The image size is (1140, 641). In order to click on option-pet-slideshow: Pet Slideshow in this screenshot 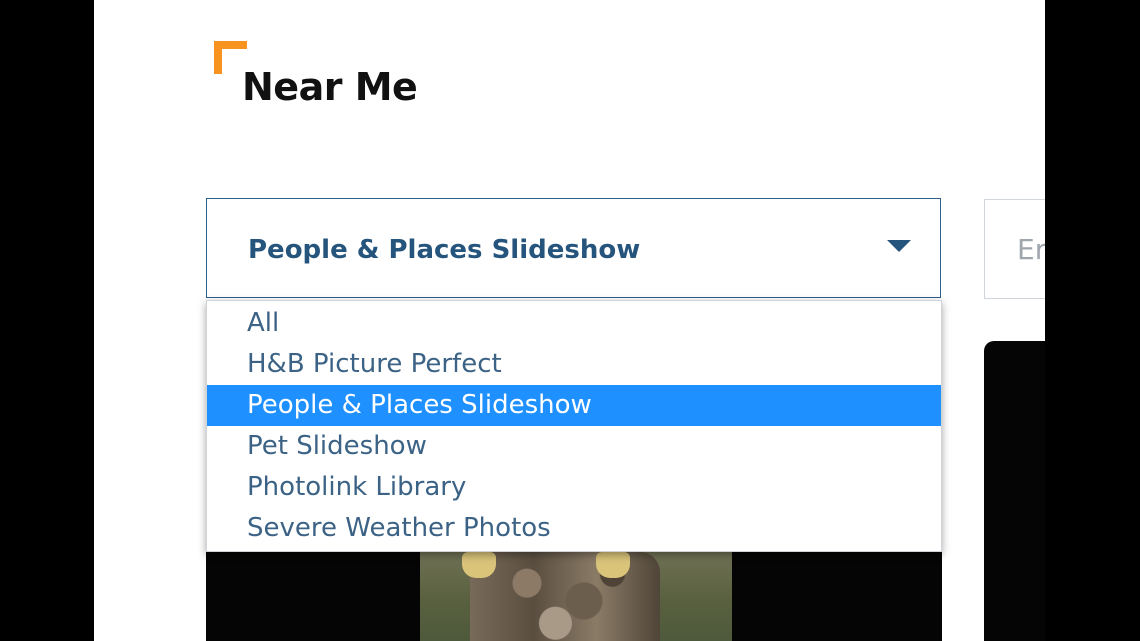, I will do `click(574, 446)`.